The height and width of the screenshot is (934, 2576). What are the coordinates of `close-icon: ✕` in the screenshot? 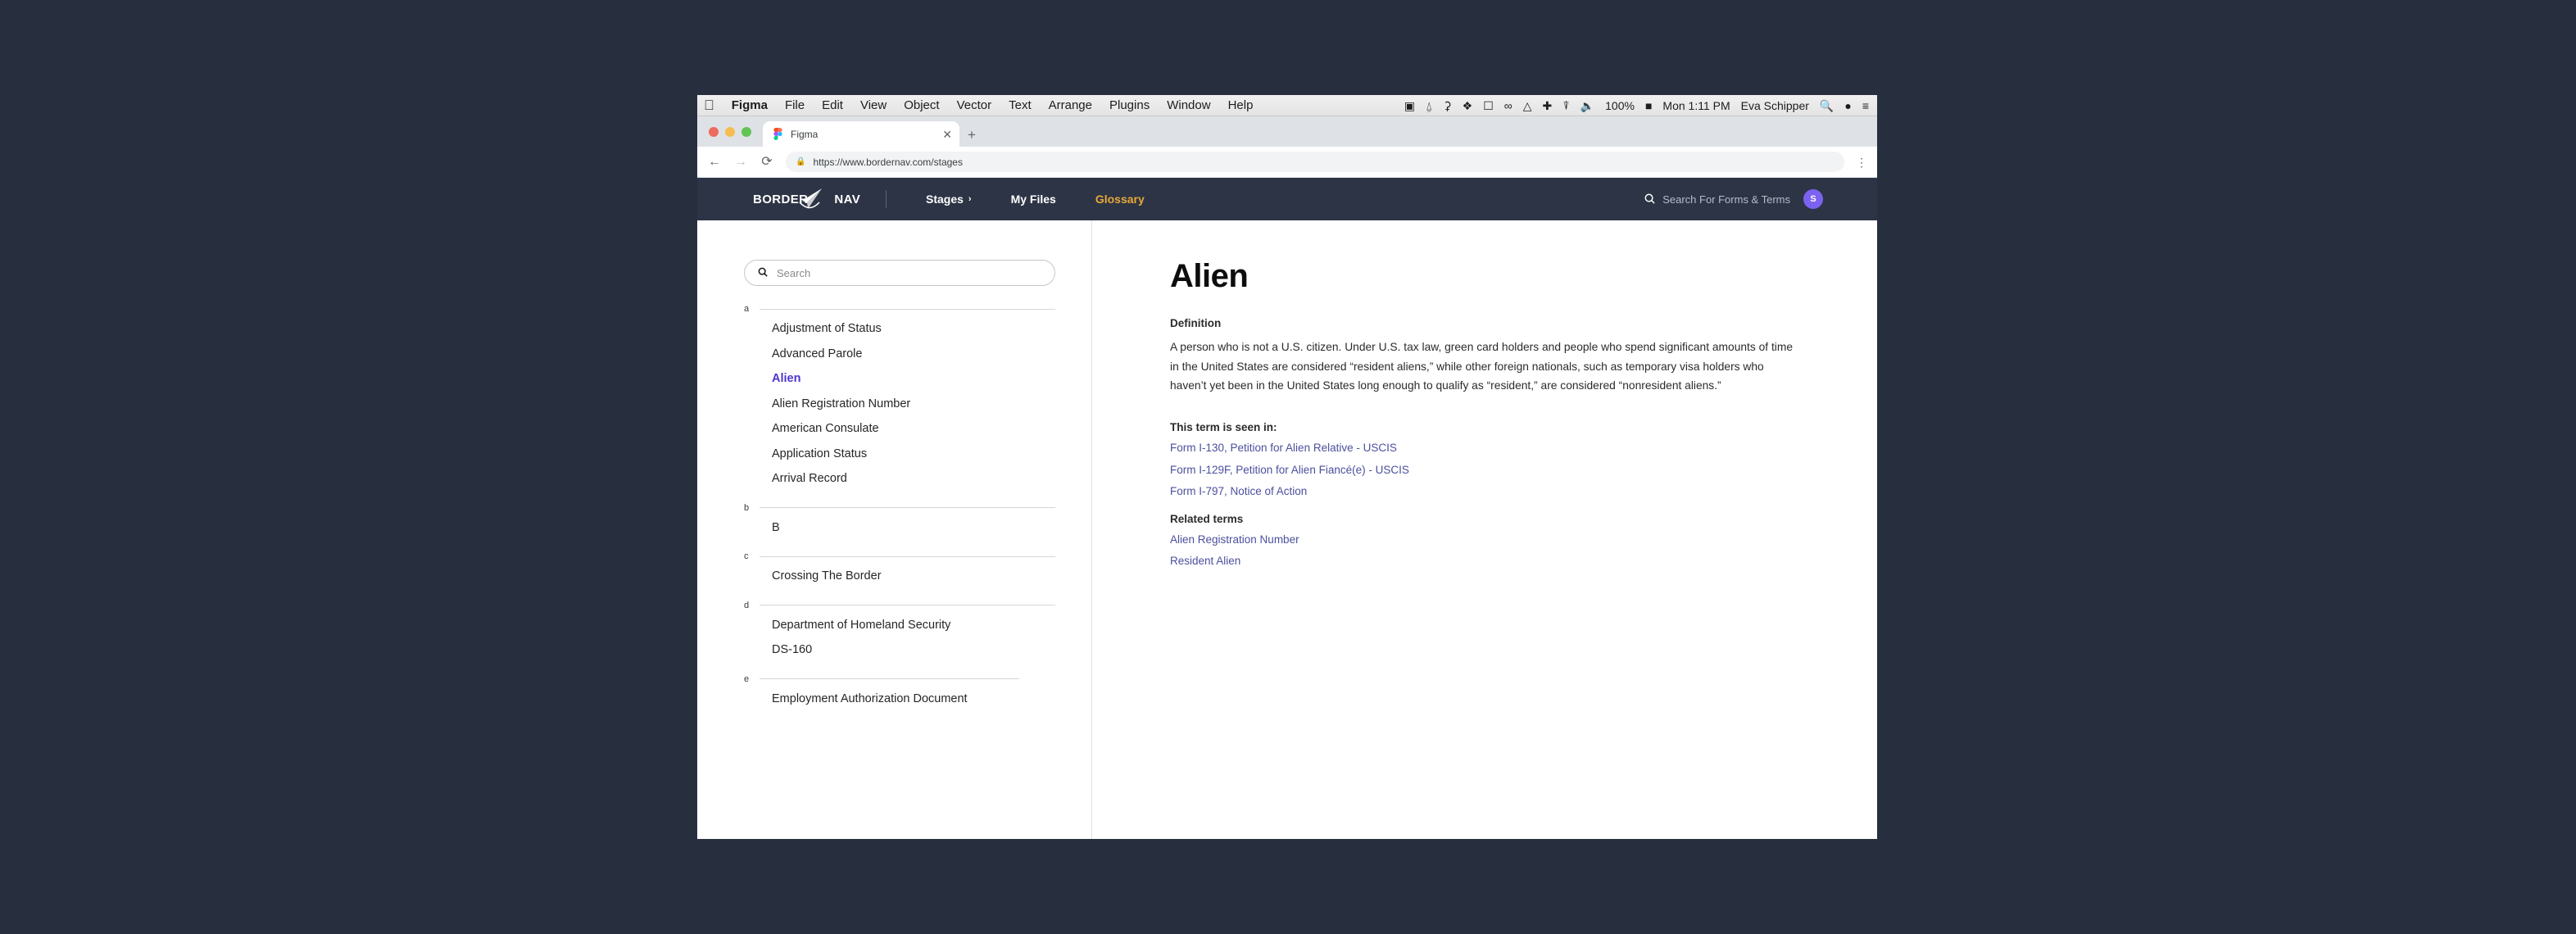 It's located at (947, 135).